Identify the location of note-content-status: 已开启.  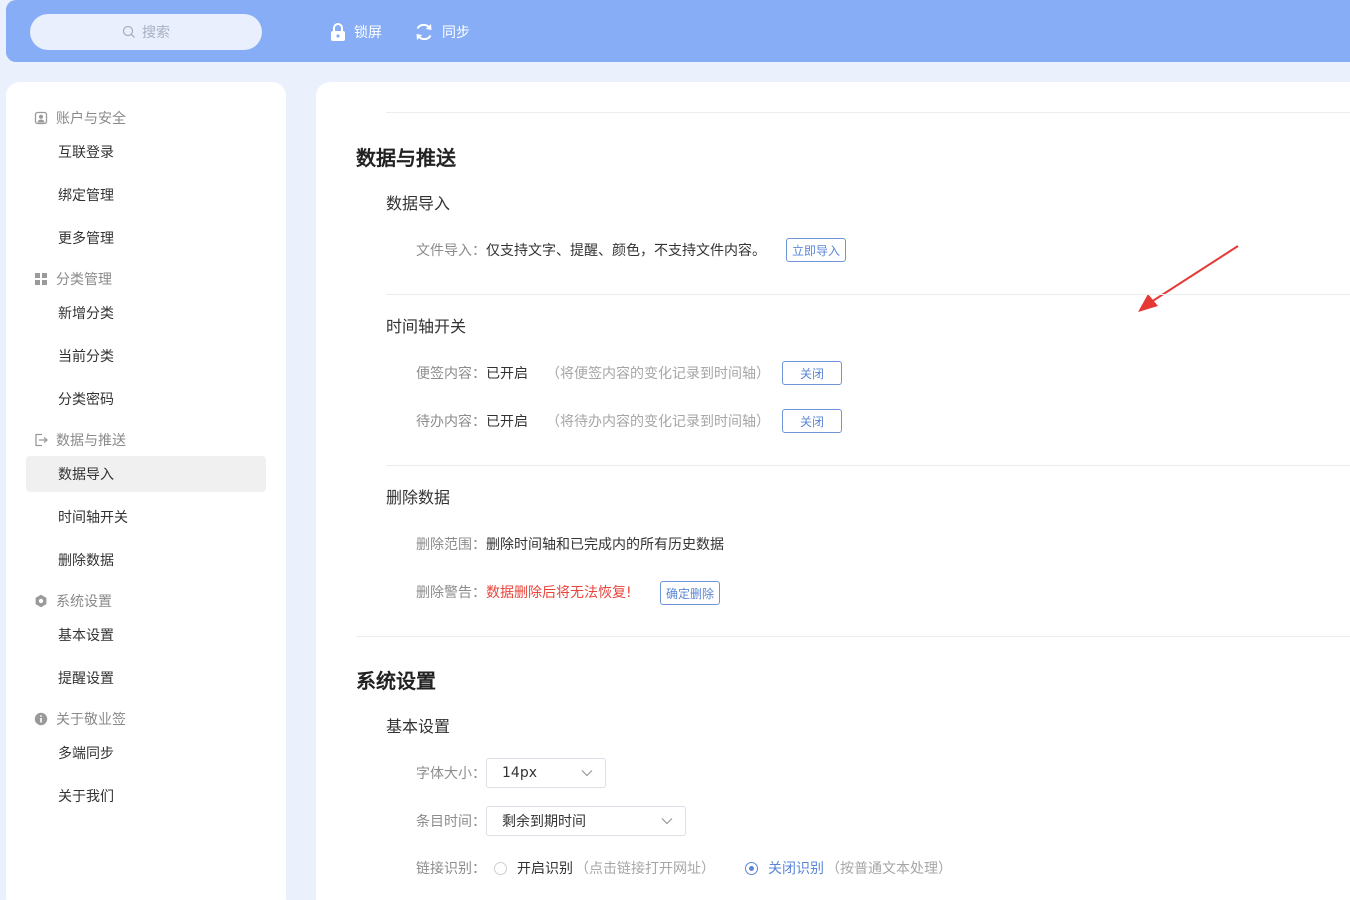
(507, 374).